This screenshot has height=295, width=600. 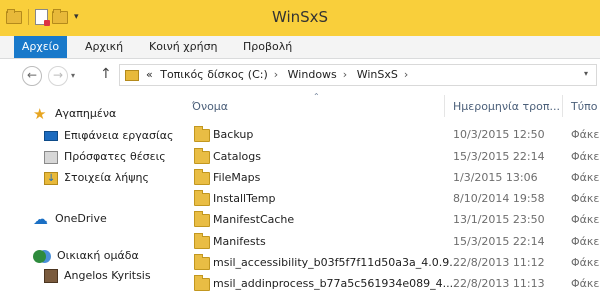 I want to click on tab-file: Αρχείο, so click(x=40, y=47).